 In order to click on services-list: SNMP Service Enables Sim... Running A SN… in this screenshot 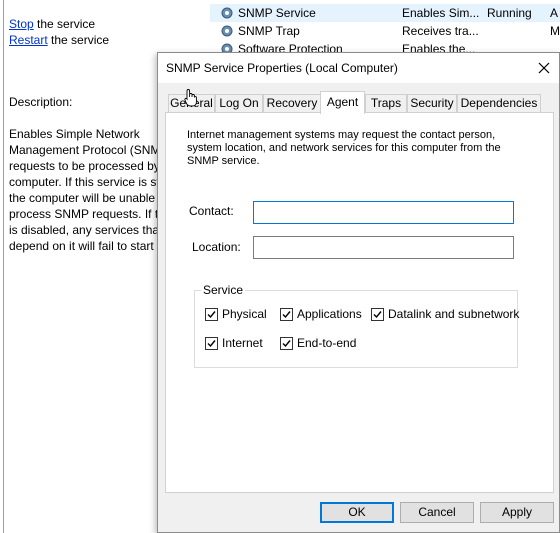, I will do `click(385, 30)`.